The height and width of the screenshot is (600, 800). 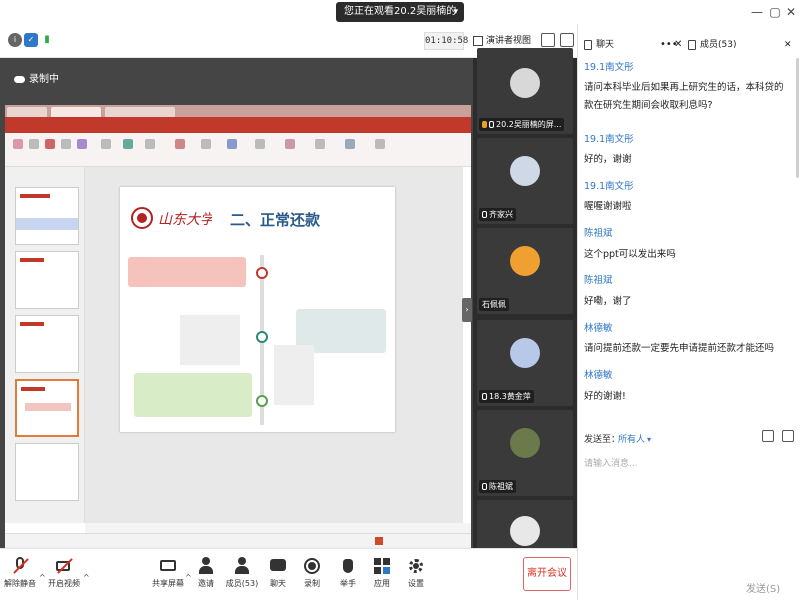 I want to click on chat-message: 请问本科毕业后如果再上研究生的话，本科贷的款在研究生期间会收取利息吗?, so click(x=684, y=96).